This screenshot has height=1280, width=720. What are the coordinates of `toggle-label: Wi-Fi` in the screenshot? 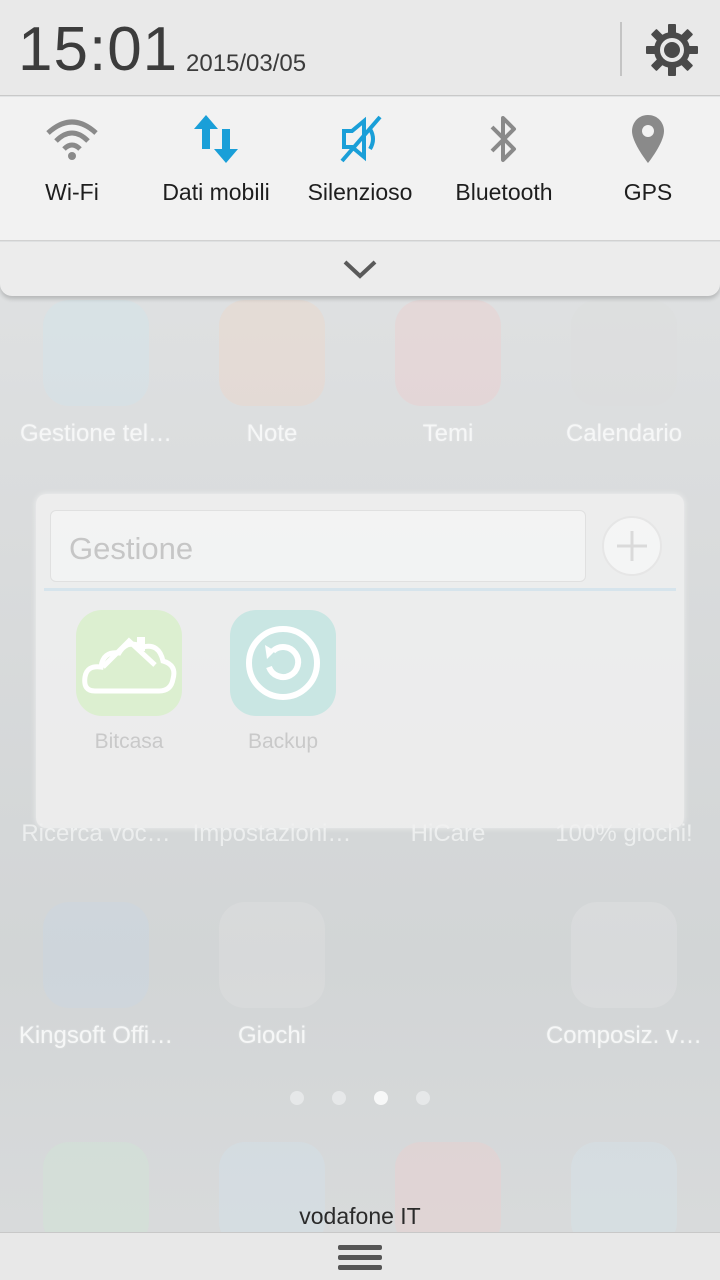 It's located at (72, 192).